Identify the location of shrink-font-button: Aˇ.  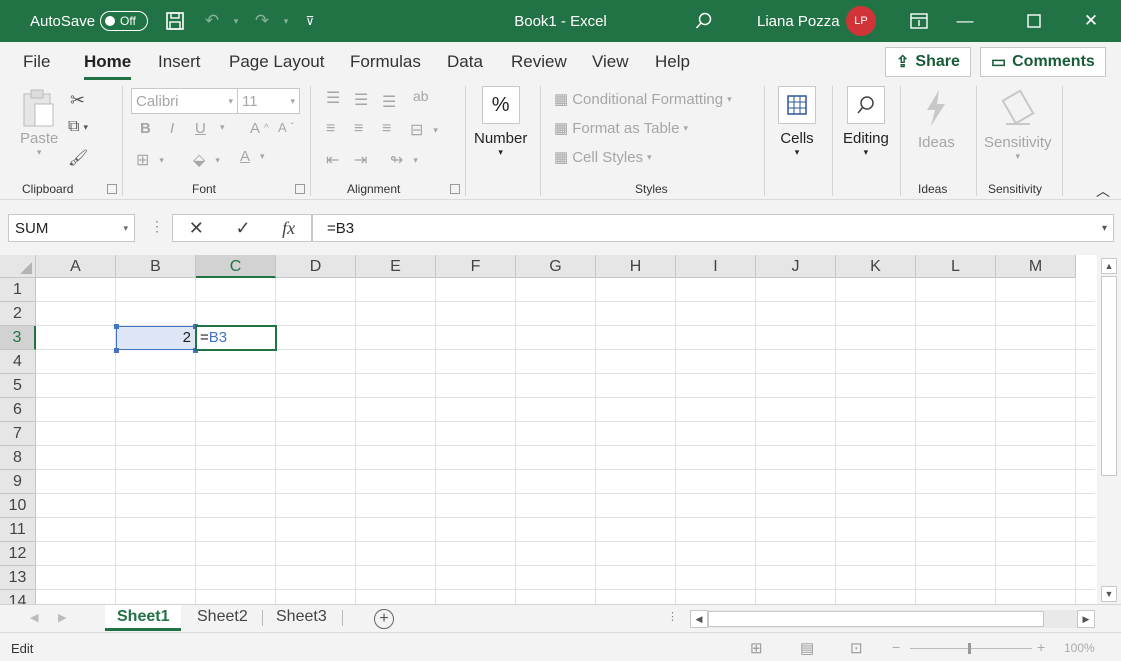
(286, 127).